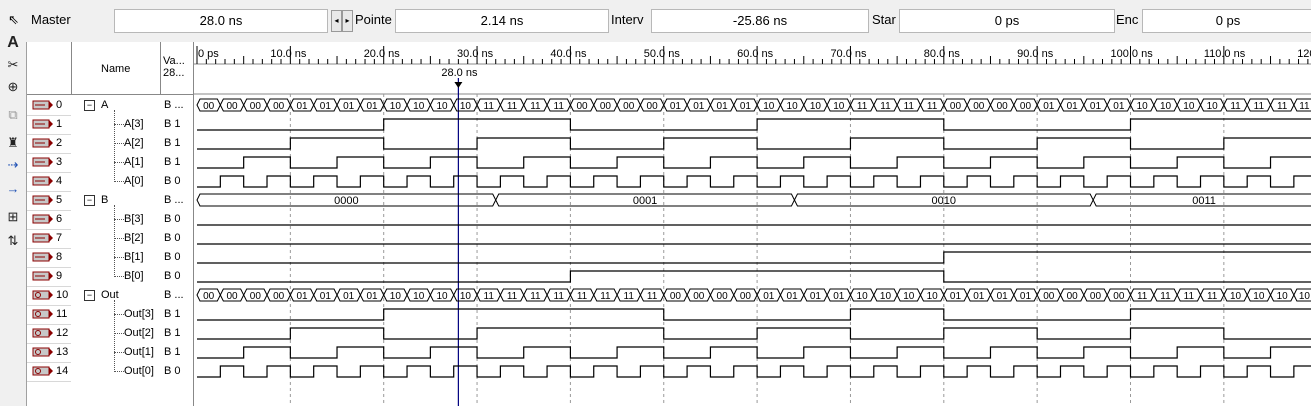  What do you see at coordinates (110, 163) in the screenshot?
I see `signal-row-a-1: 3 A[1] B 1` at bounding box center [110, 163].